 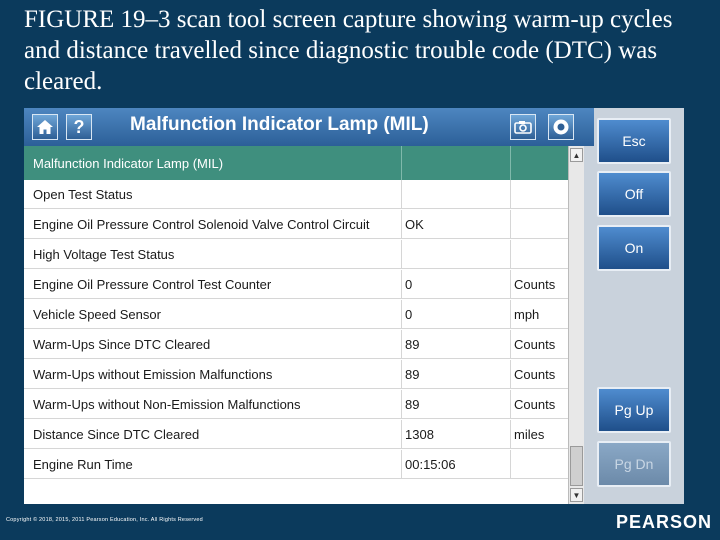 I want to click on esc-button: Esc, so click(x=634, y=141).